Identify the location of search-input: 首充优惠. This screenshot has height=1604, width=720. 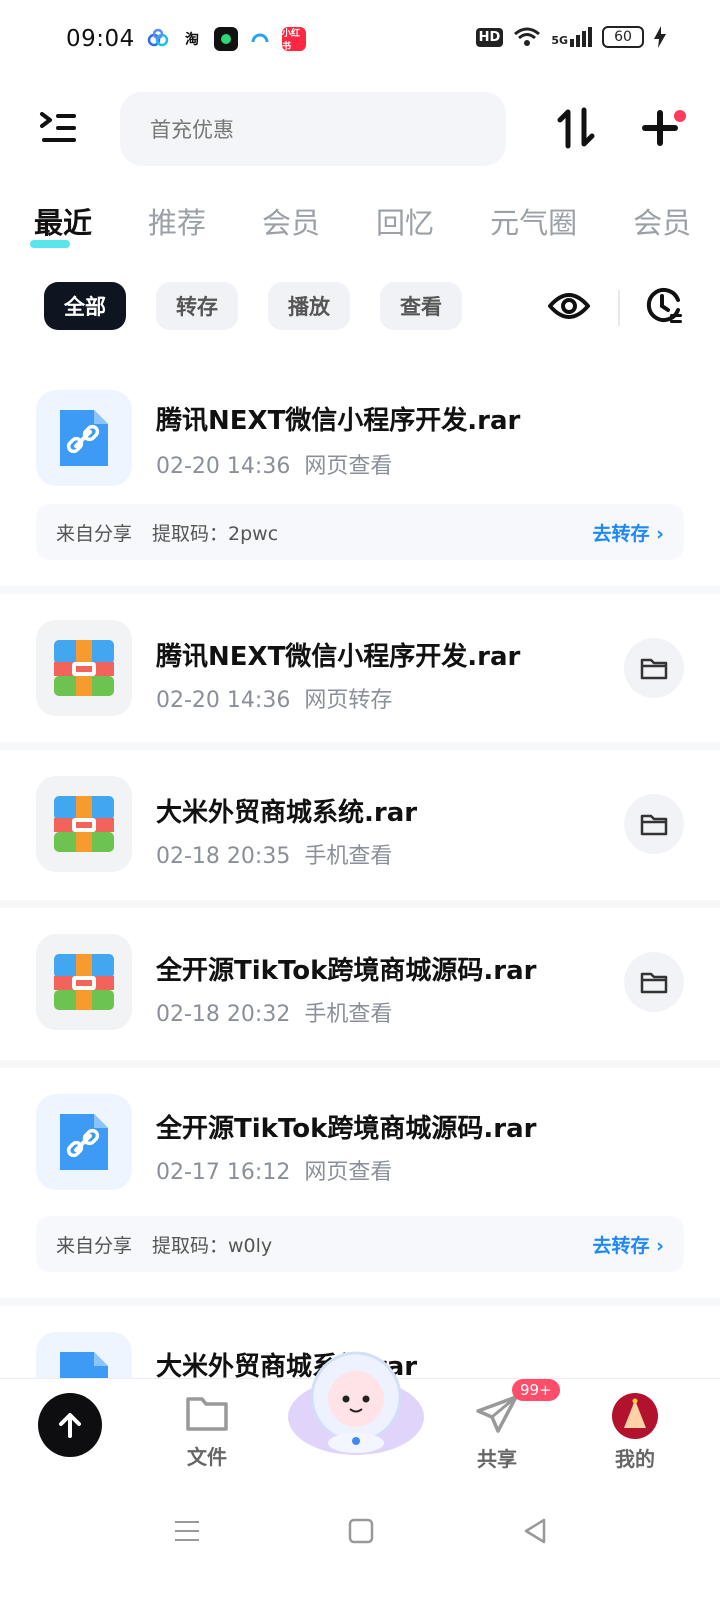
(313, 129).